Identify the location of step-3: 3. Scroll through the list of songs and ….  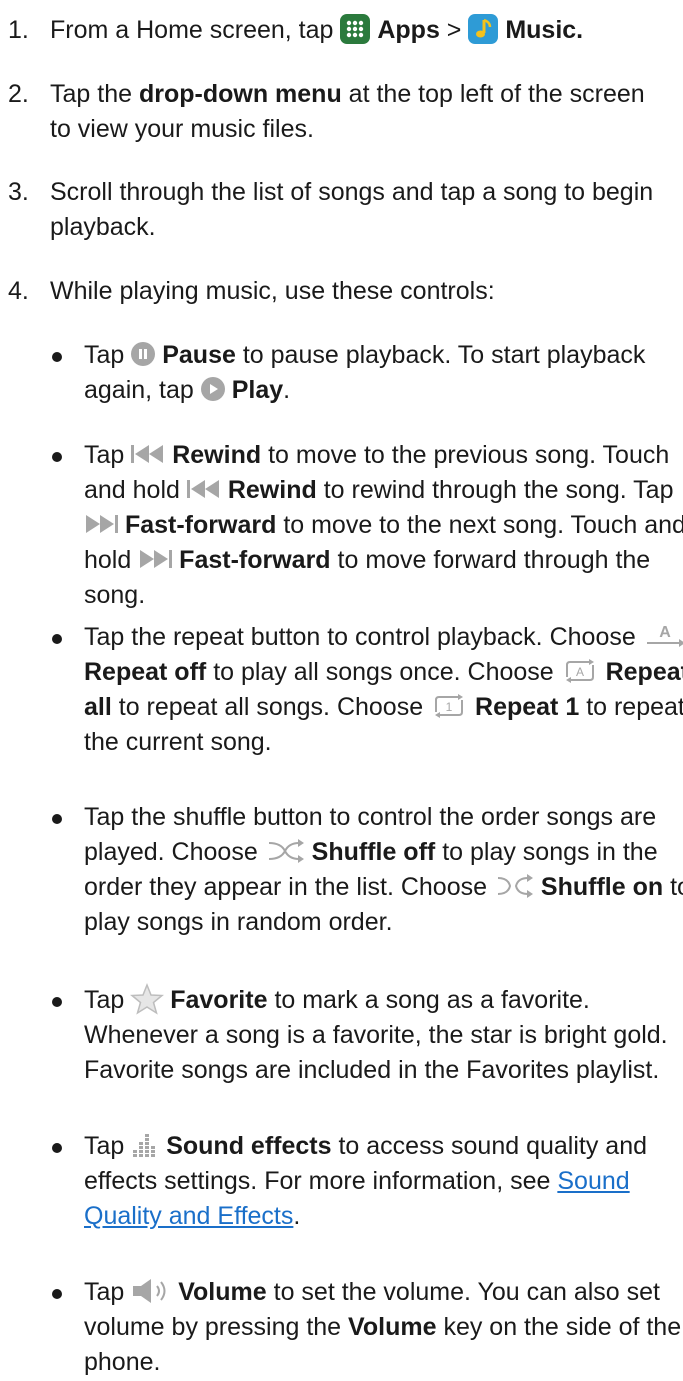
(345, 210).